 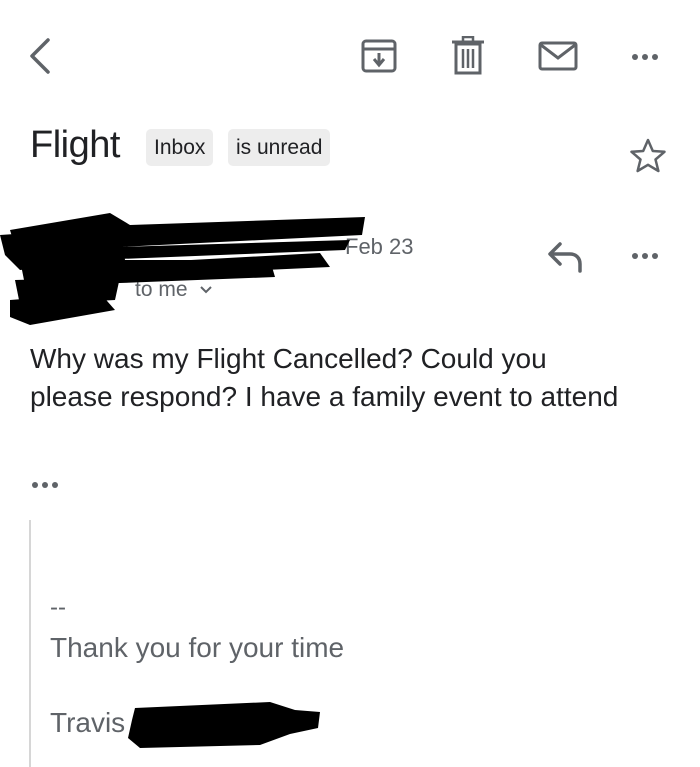 I want to click on mark-unread-button, so click(x=558, y=56).